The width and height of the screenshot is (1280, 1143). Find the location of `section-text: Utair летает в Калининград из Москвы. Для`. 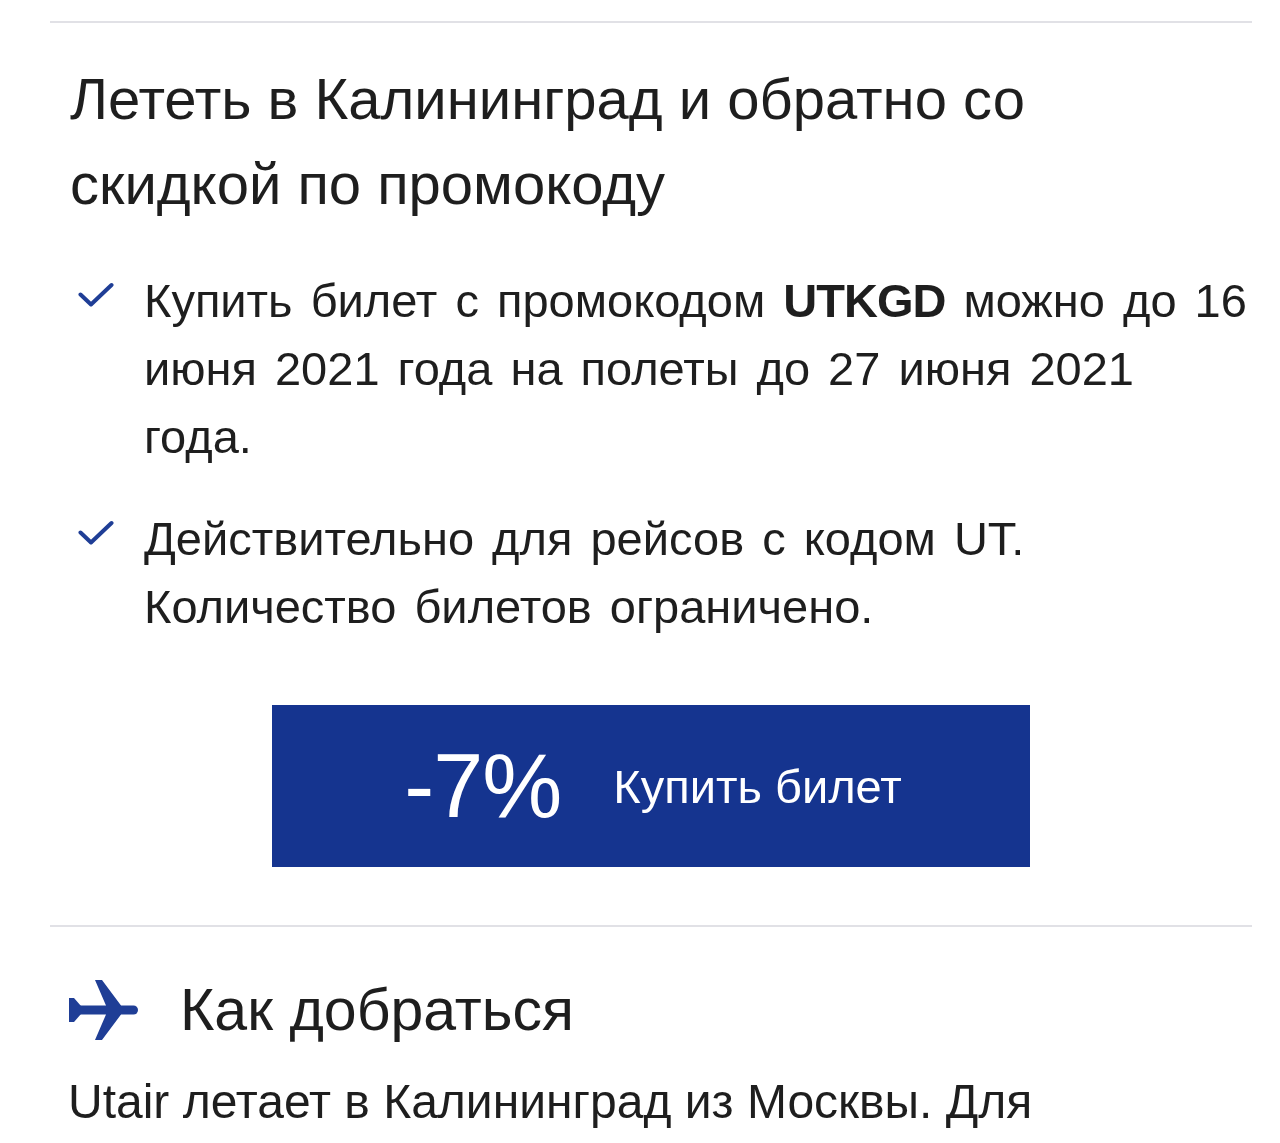

section-text: Utair летает в Калининград из Москвы. Для is located at coordinates (551, 1102).